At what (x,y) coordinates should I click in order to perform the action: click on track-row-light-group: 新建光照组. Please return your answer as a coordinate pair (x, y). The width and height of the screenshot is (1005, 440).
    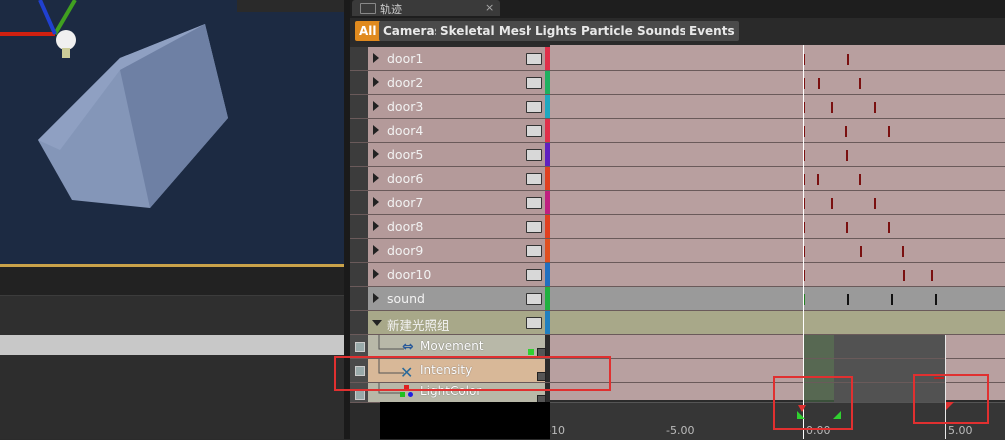
    Looking at the image, I should click on (677, 323).